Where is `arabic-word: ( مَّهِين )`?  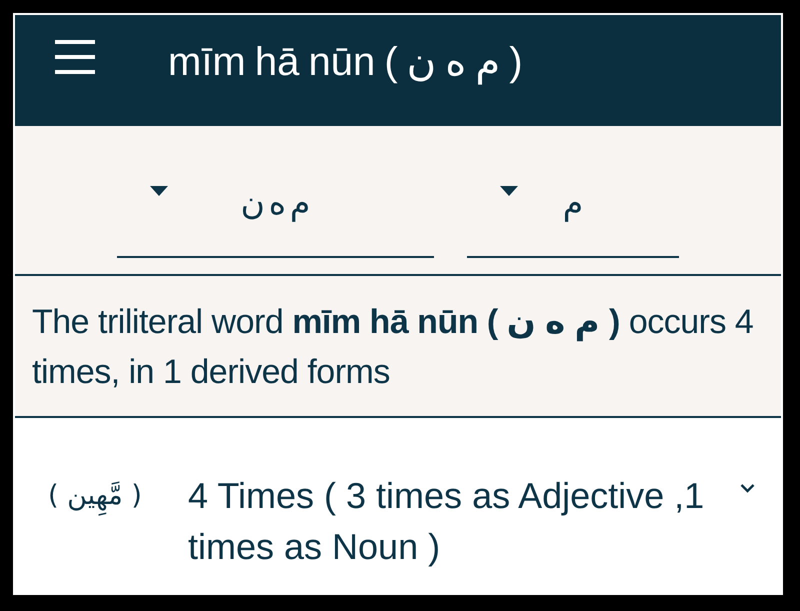 arabic-word: ( مَّهِين ) is located at coordinates (118, 496).